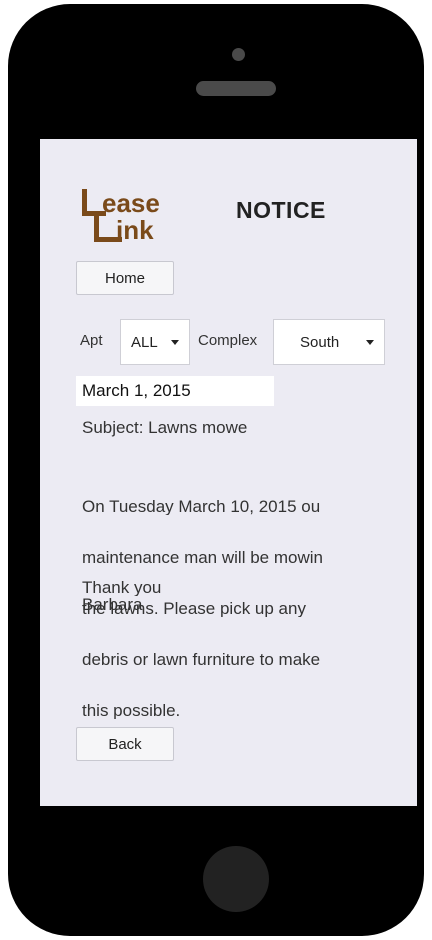 The image size is (432, 940). What do you see at coordinates (122, 587) in the screenshot?
I see `signoff-line: Thank you` at bounding box center [122, 587].